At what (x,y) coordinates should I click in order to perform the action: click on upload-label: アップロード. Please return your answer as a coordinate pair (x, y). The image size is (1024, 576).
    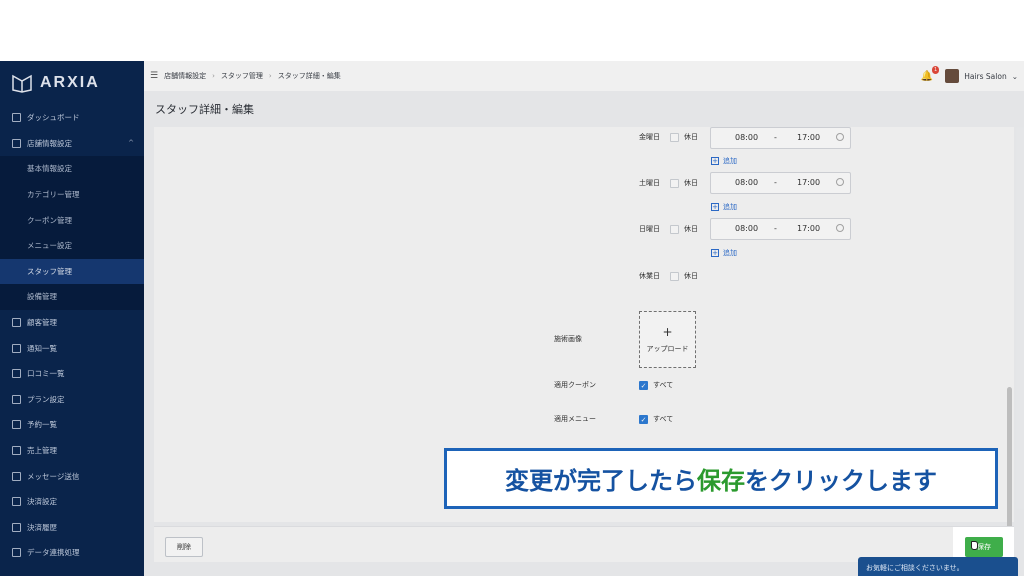
    Looking at the image, I should click on (667, 349).